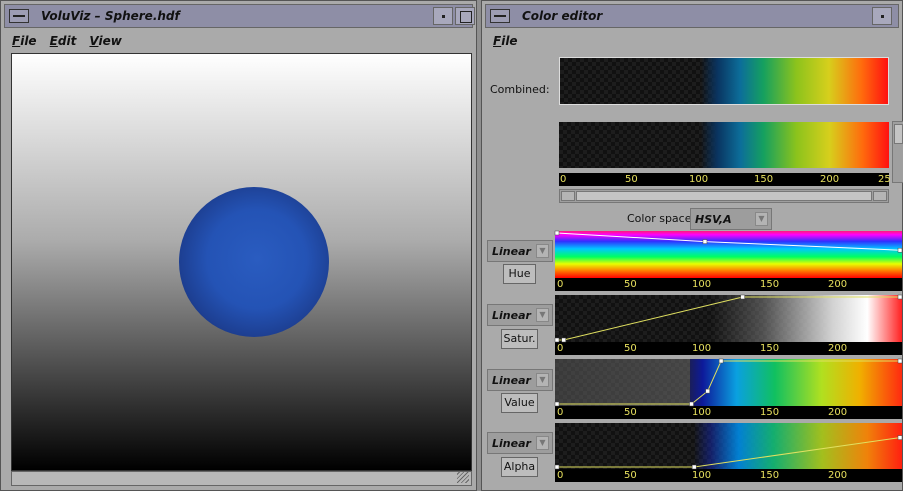  Describe the element at coordinates (728, 254) in the screenshot. I see `hue-curve` at that location.